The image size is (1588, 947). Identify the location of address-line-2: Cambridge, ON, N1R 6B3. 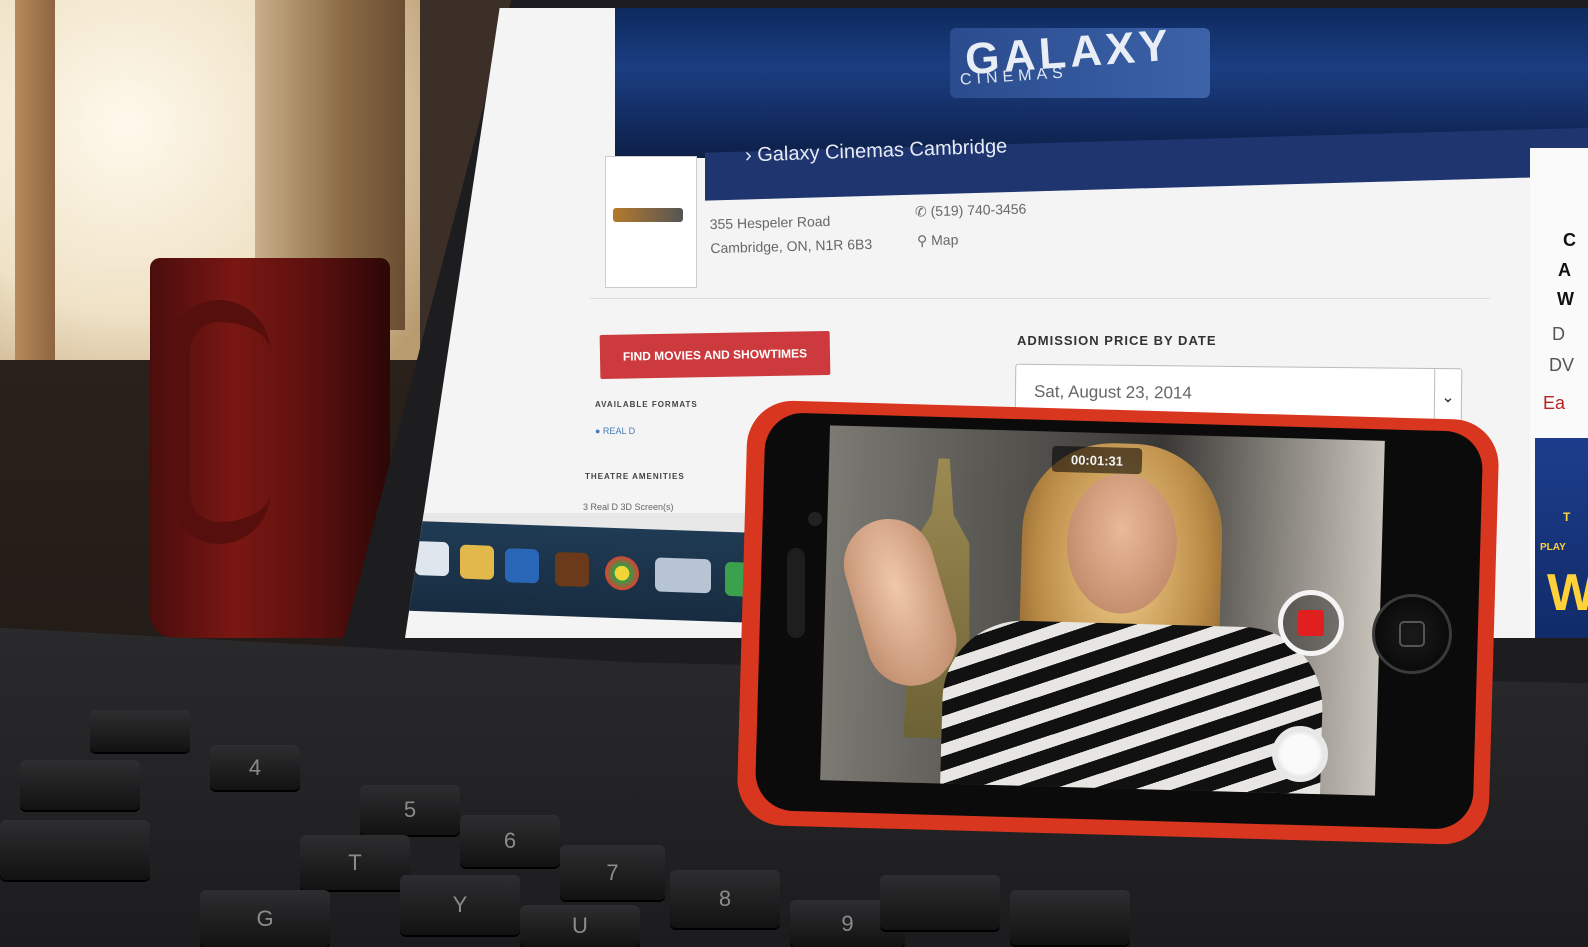
(791, 246).